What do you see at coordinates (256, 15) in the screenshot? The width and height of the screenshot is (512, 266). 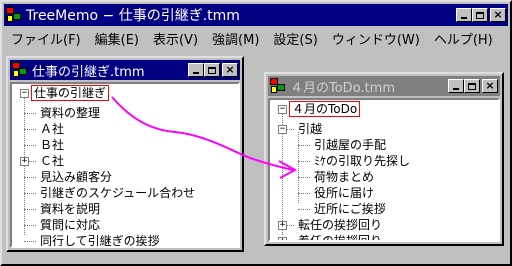 I see `main-title-bar: TreeMemo − 仕事の引継ぎ.tmm ×` at bounding box center [256, 15].